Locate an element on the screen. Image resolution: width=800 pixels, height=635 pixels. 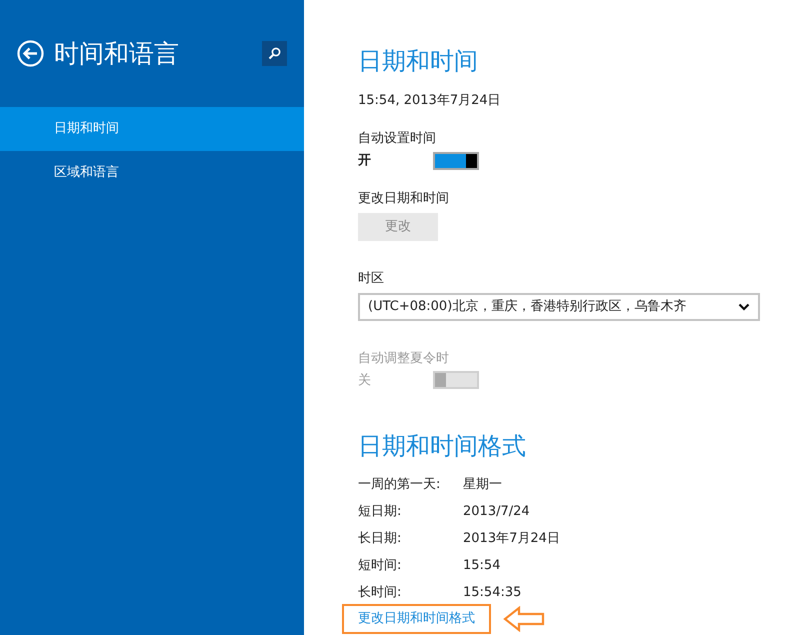
time-zone-dropdown: (UTC+08:00)北京，重庆，香港特别行政区，乌鲁木齐 is located at coordinates (559, 306).